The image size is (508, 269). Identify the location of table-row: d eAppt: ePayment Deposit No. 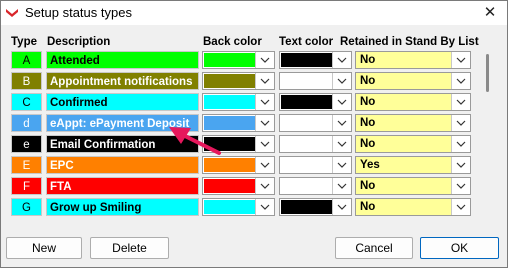
(246, 123).